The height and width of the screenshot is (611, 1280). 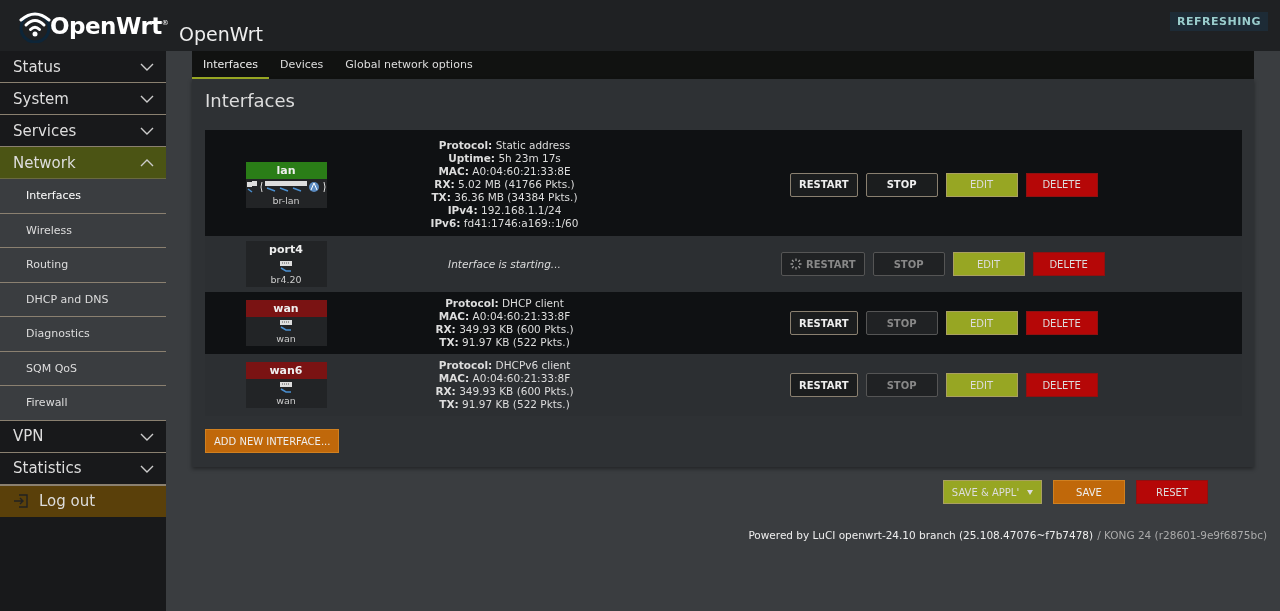 What do you see at coordinates (83, 67) in the screenshot?
I see `menu-item: Status` at bounding box center [83, 67].